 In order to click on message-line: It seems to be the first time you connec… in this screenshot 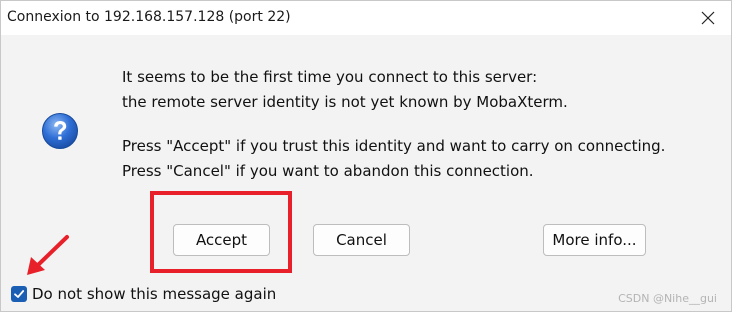, I will do `click(330, 77)`.